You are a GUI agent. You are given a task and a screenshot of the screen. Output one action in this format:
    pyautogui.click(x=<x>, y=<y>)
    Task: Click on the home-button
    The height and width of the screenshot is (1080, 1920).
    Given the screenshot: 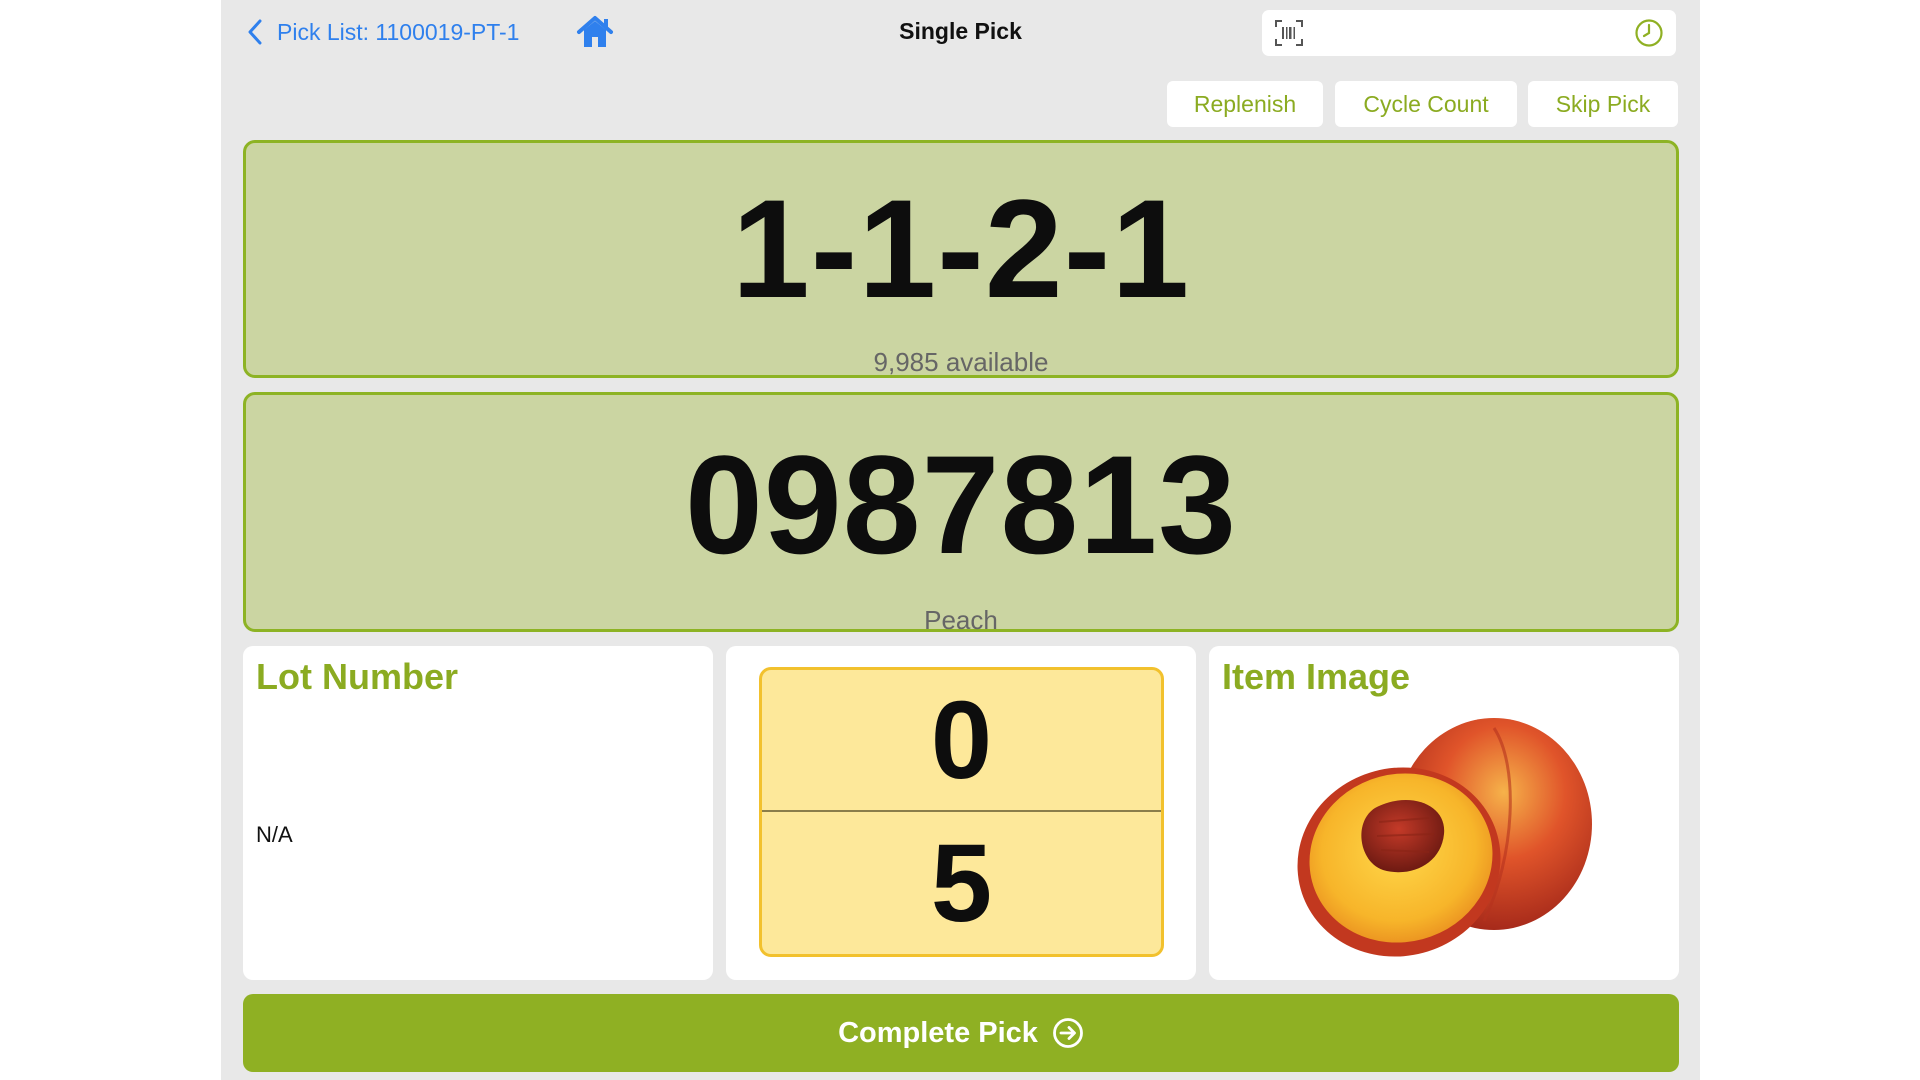 What is the action you would take?
    pyautogui.click(x=595, y=32)
    